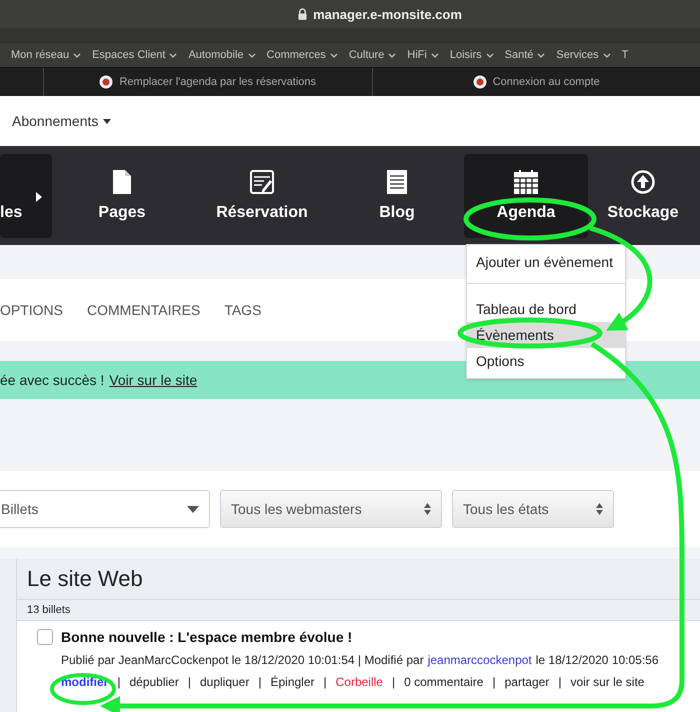 Image resolution: width=700 pixels, height=712 pixels. What do you see at coordinates (48, 610) in the screenshot?
I see `post-count: 13 billets` at bounding box center [48, 610].